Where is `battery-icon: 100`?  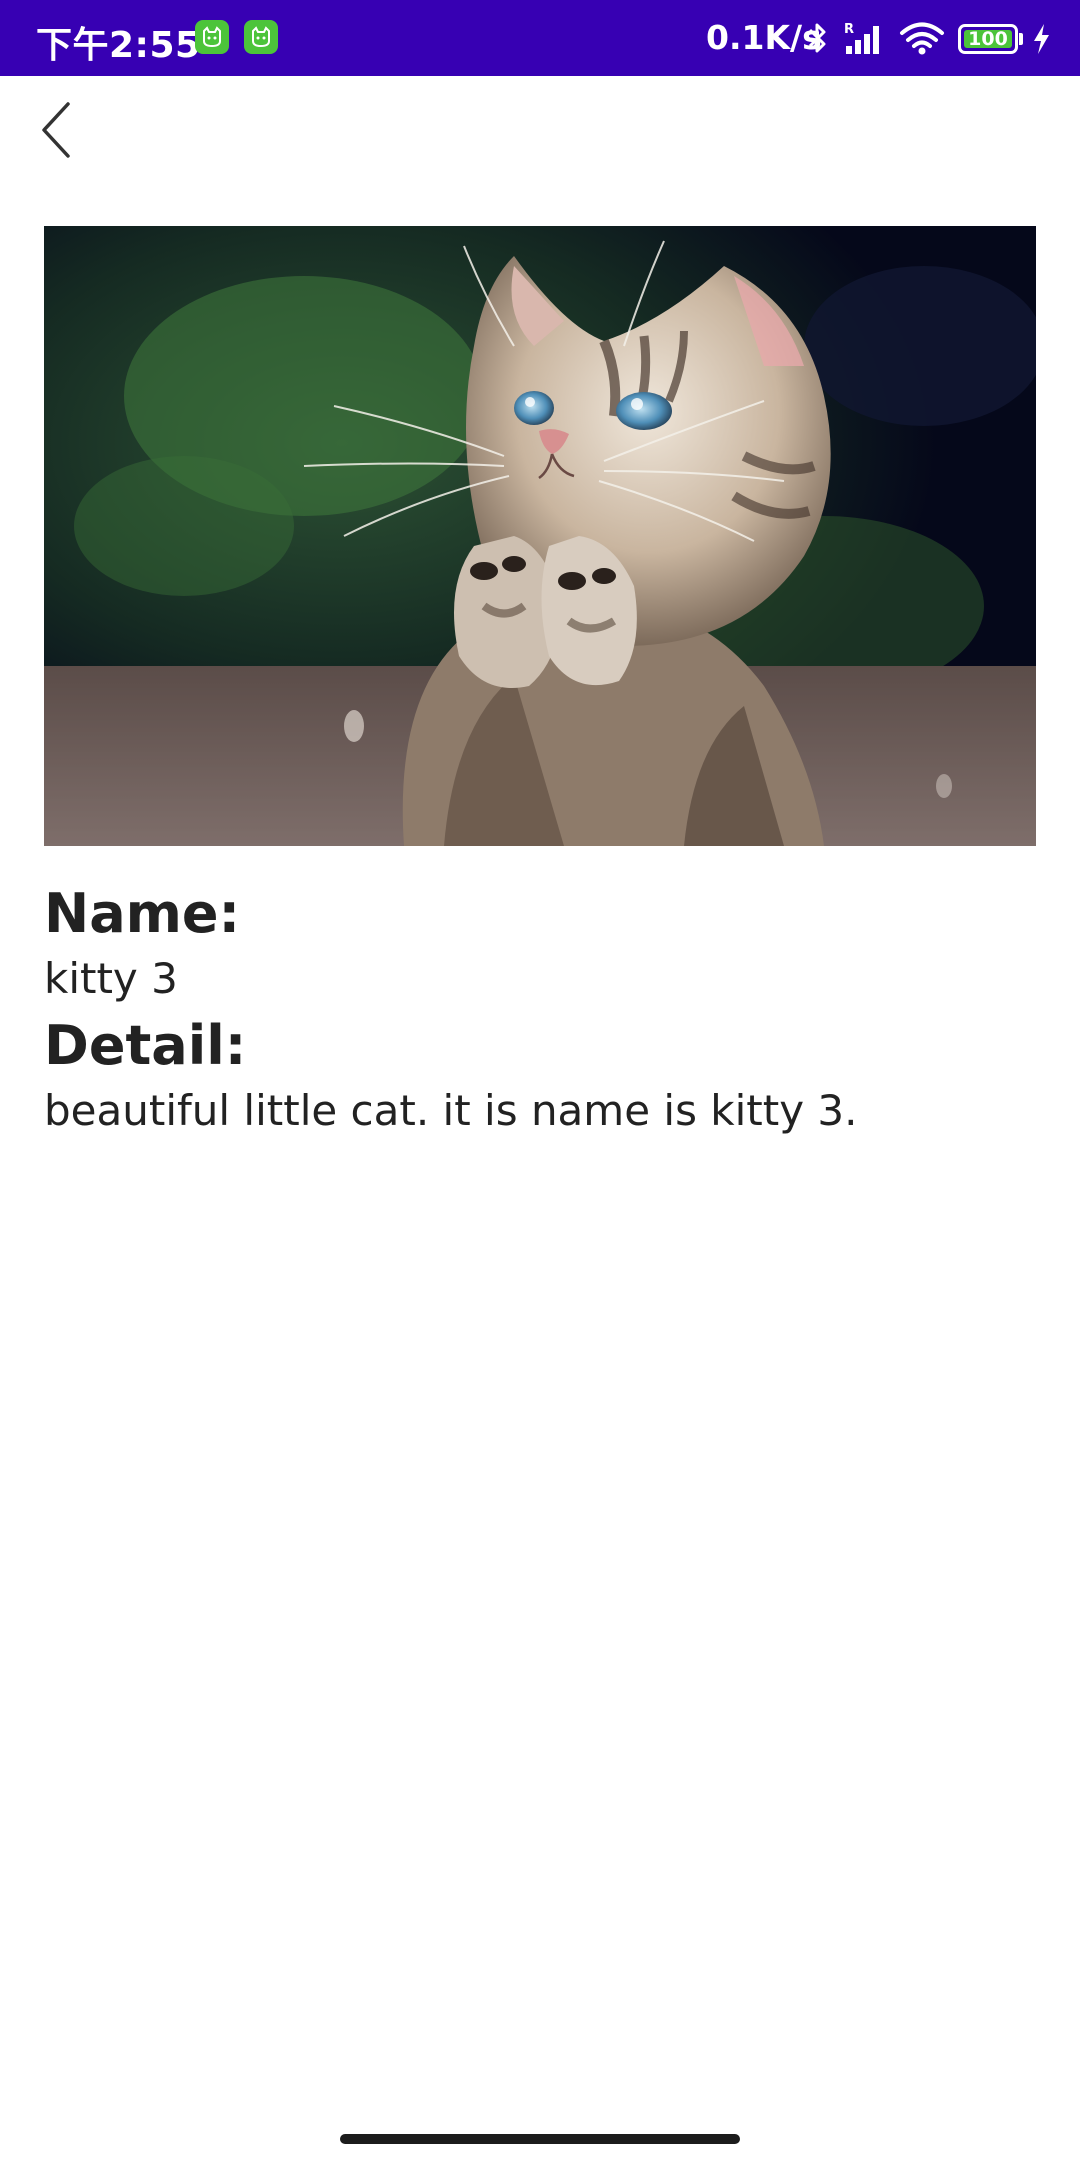
battery-icon: 100 is located at coordinates (988, 39).